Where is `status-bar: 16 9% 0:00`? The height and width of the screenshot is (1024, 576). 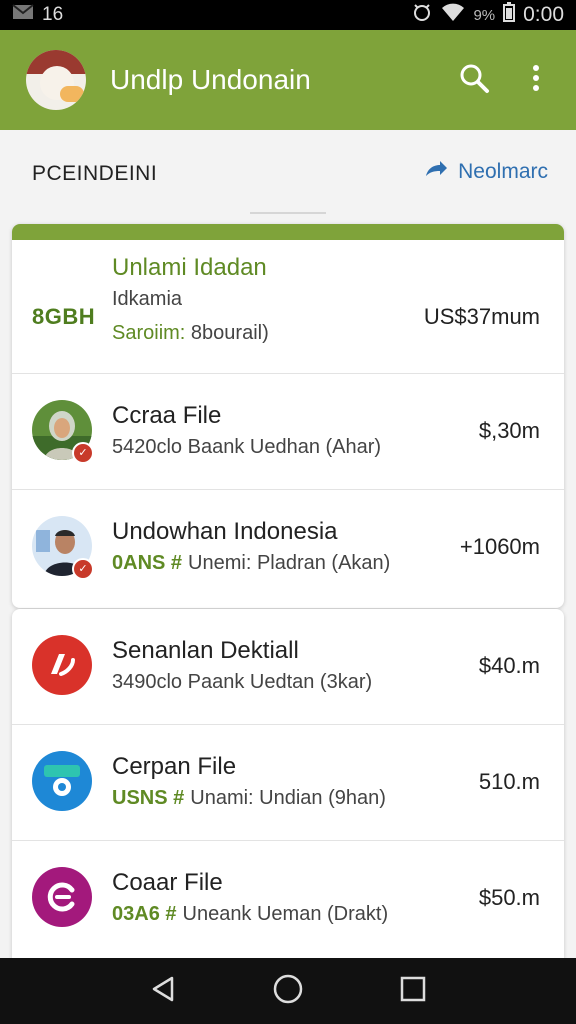 status-bar: 16 9% 0:00 is located at coordinates (288, 15).